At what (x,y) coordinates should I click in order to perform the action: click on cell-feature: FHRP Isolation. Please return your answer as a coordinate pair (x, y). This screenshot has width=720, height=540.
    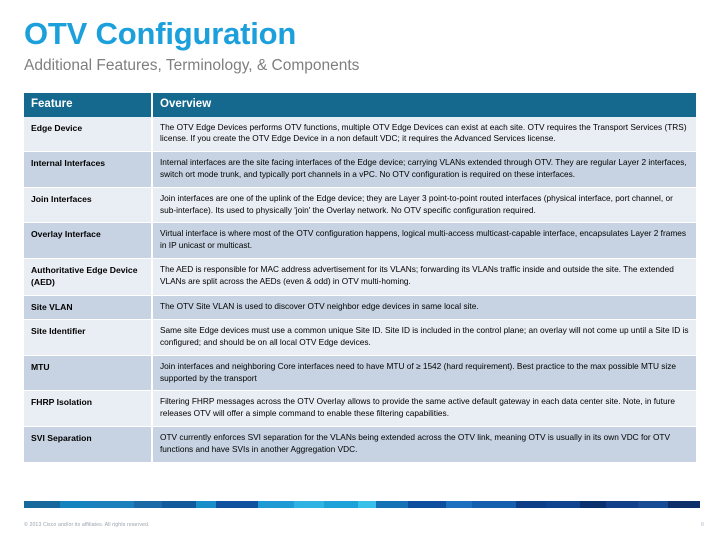
    Looking at the image, I should click on (88, 408).